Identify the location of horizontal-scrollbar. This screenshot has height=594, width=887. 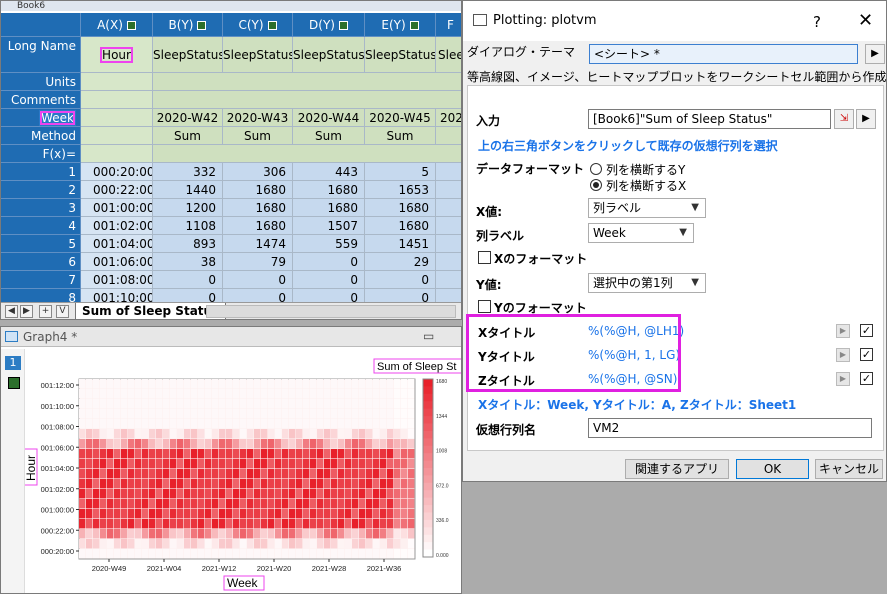
(331, 311).